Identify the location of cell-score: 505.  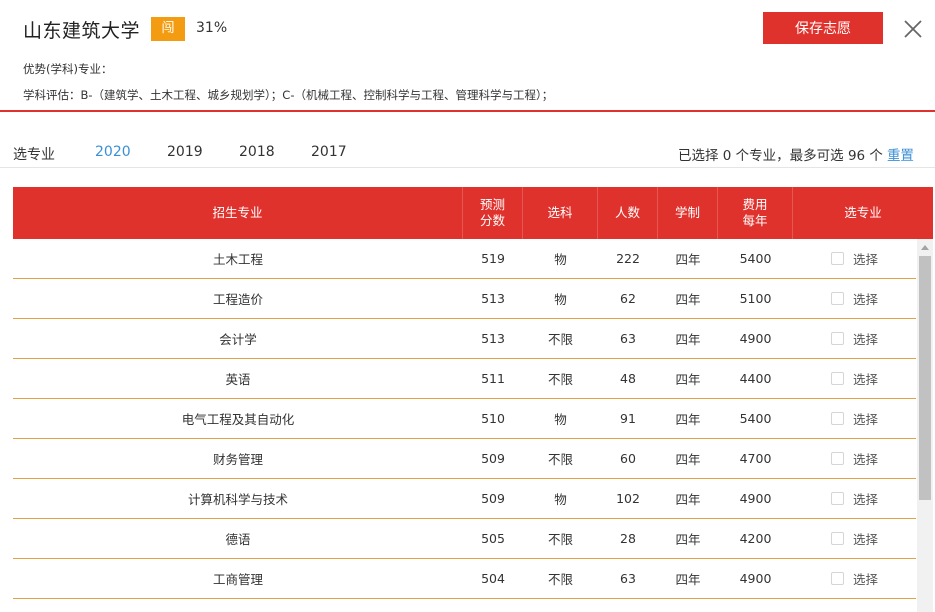
(493, 538).